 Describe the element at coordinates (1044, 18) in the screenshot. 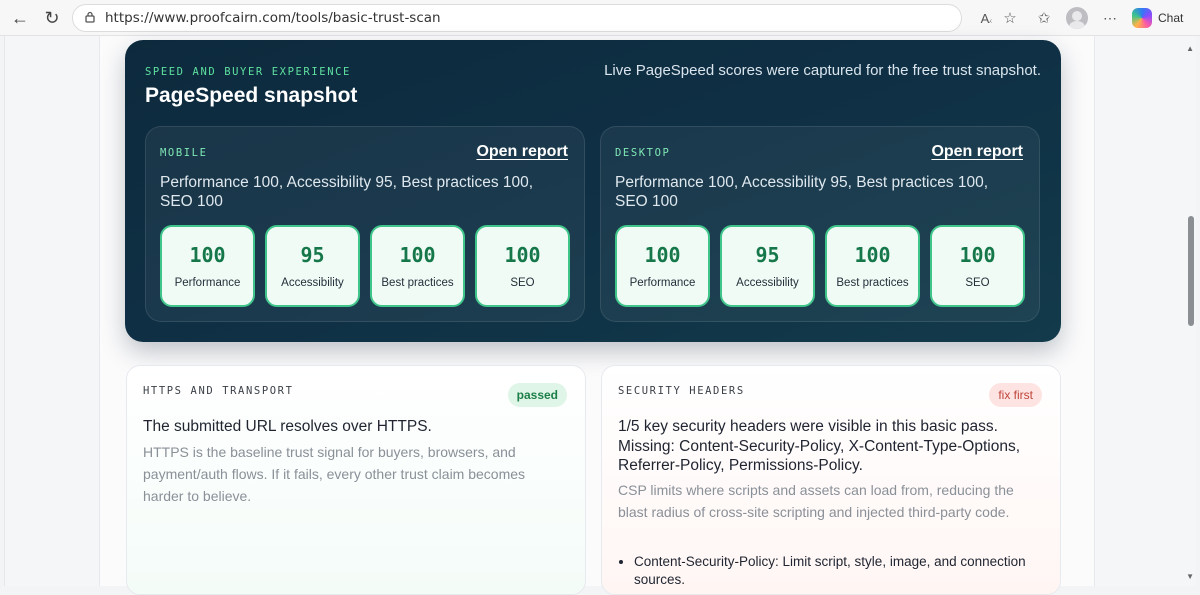

I see `favorites-list-icon: ✩` at that location.